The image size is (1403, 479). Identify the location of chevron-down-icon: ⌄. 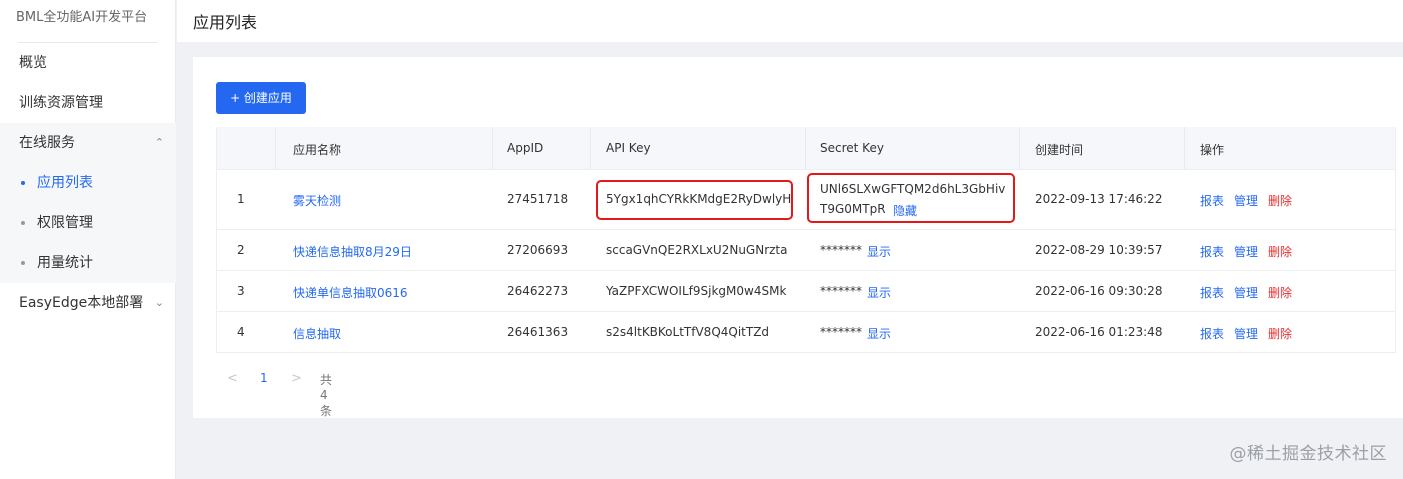
(159, 302).